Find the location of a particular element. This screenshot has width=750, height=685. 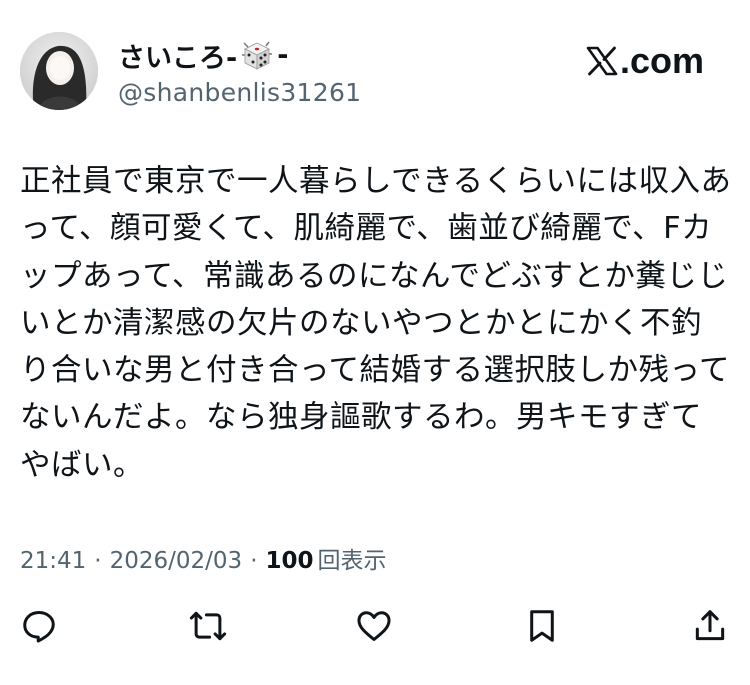

x-logo-icon is located at coordinates (602, 61).